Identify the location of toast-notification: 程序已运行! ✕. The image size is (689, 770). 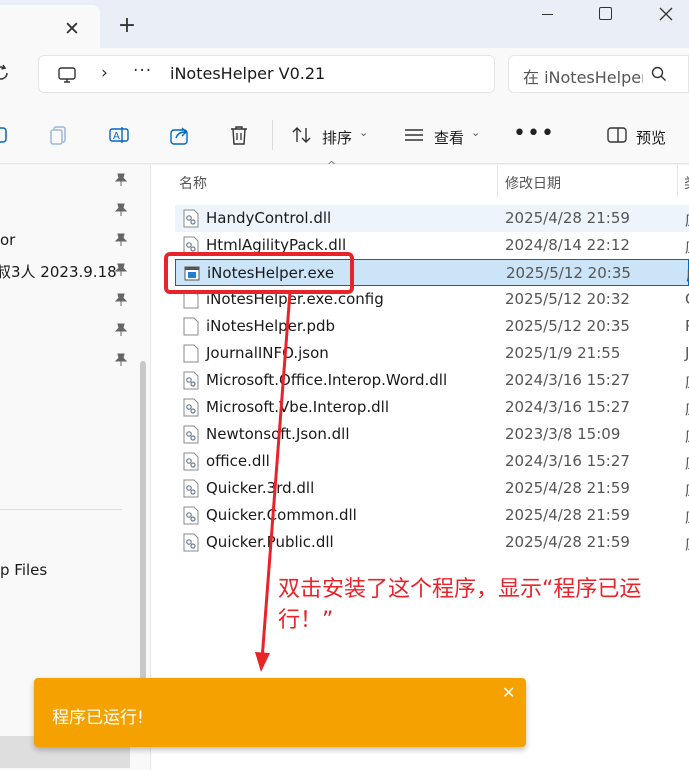
(280, 712).